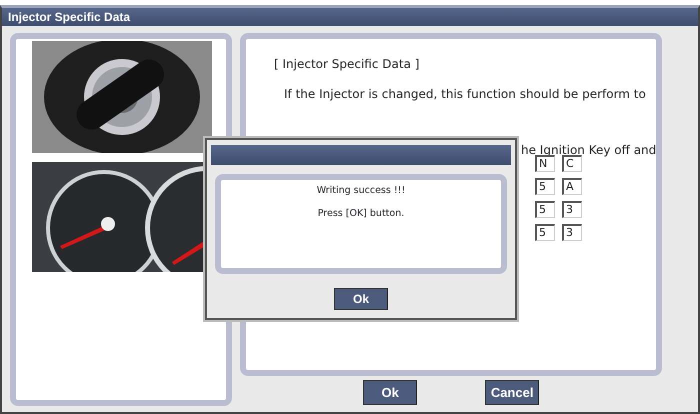 This screenshot has height=414, width=700. What do you see at coordinates (350, 17) in the screenshot?
I see `window-title: Injector Specific Data` at bounding box center [350, 17].